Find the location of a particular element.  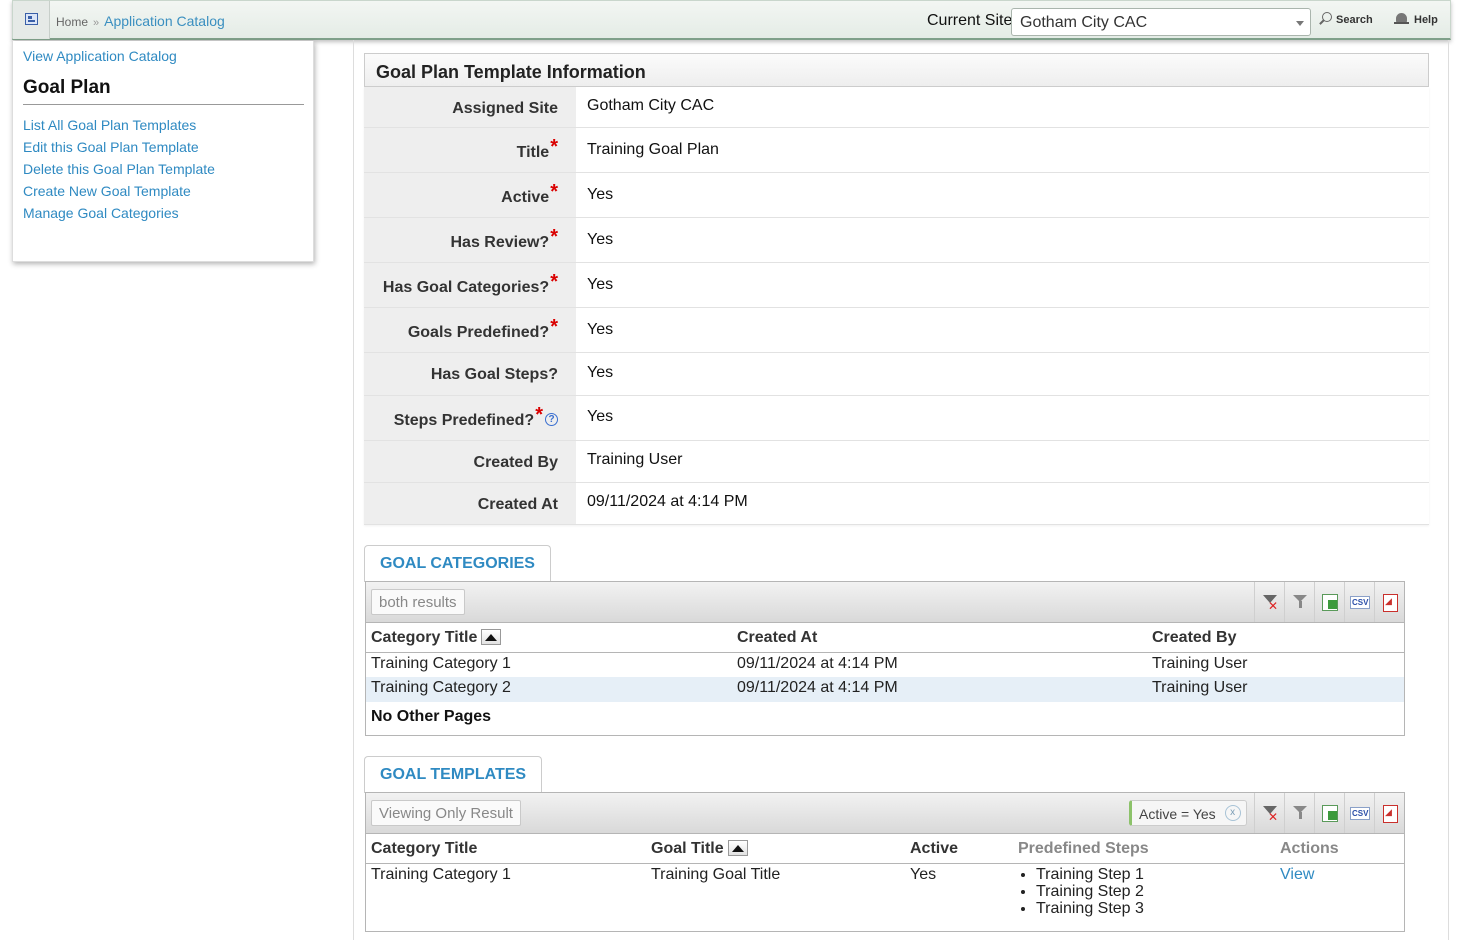

list-all-goal-plan-templates-link: List All Goal Plan Templates is located at coordinates (119, 128).